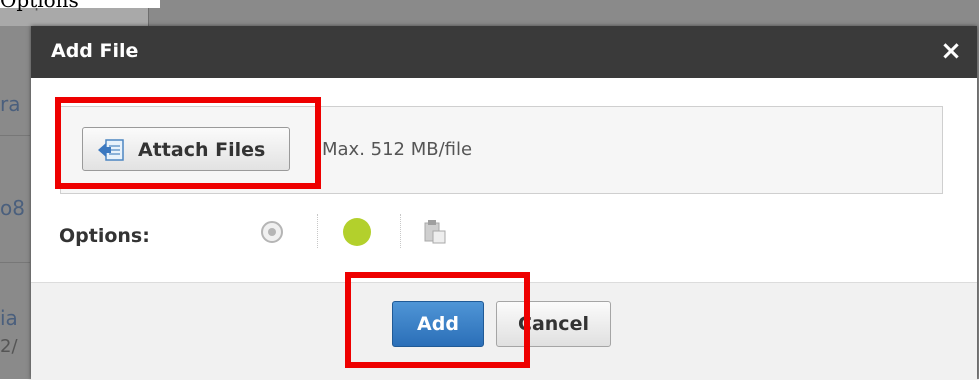 The width and height of the screenshot is (979, 380). What do you see at coordinates (504, 52) in the screenshot?
I see `dialog-header: Add File ×` at bounding box center [504, 52].